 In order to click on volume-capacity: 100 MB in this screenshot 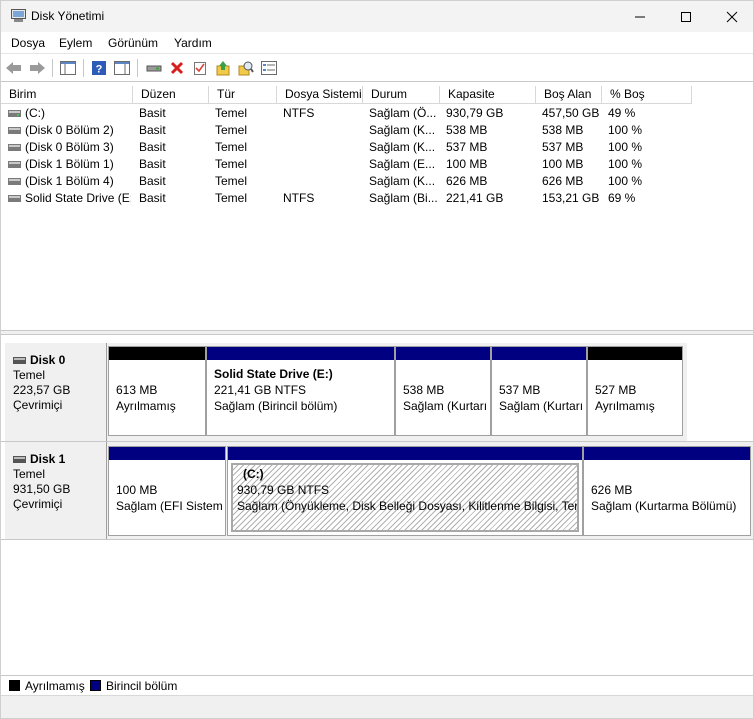, I will do `click(467, 164)`.